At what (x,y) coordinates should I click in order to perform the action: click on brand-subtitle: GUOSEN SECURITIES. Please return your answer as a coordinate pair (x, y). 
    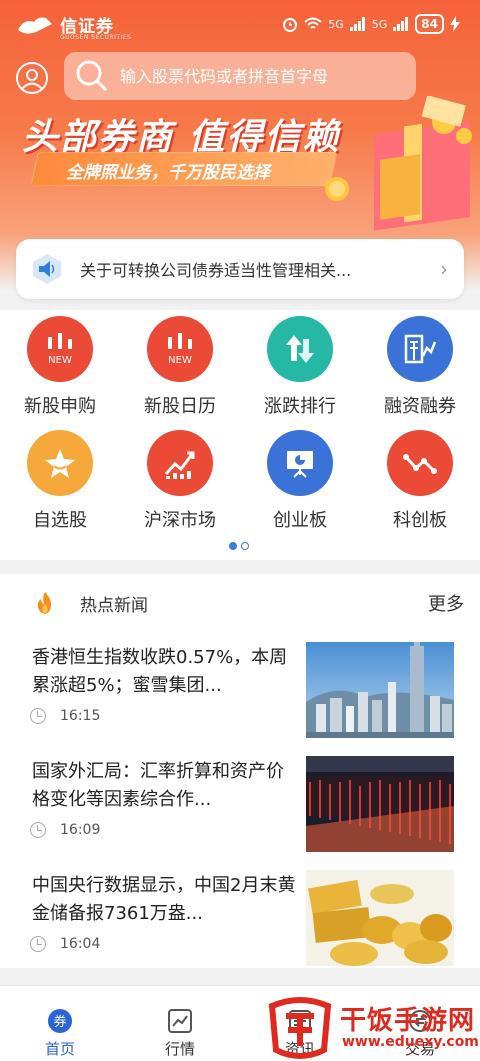
    Looking at the image, I should click on (96, 37).